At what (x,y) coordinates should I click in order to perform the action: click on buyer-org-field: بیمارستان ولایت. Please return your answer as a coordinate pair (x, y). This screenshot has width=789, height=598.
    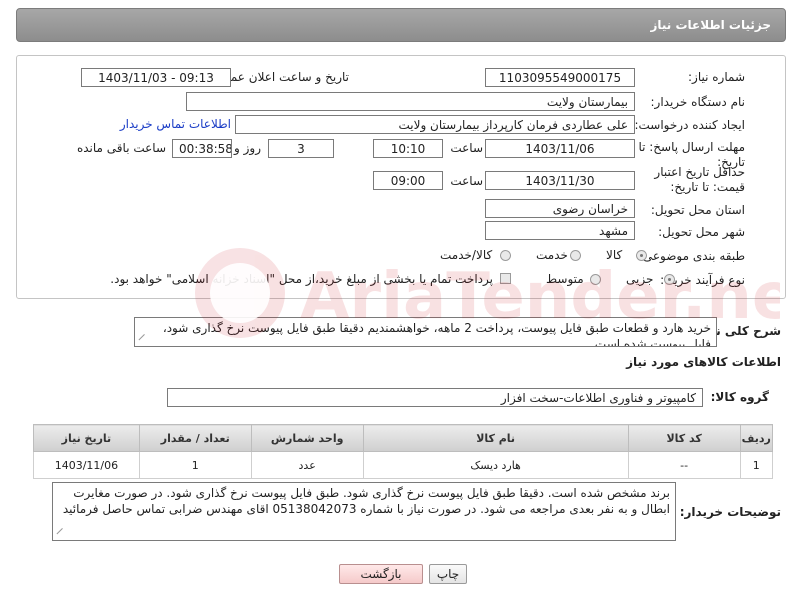
    Looking at the image, I should click on (410, 101).